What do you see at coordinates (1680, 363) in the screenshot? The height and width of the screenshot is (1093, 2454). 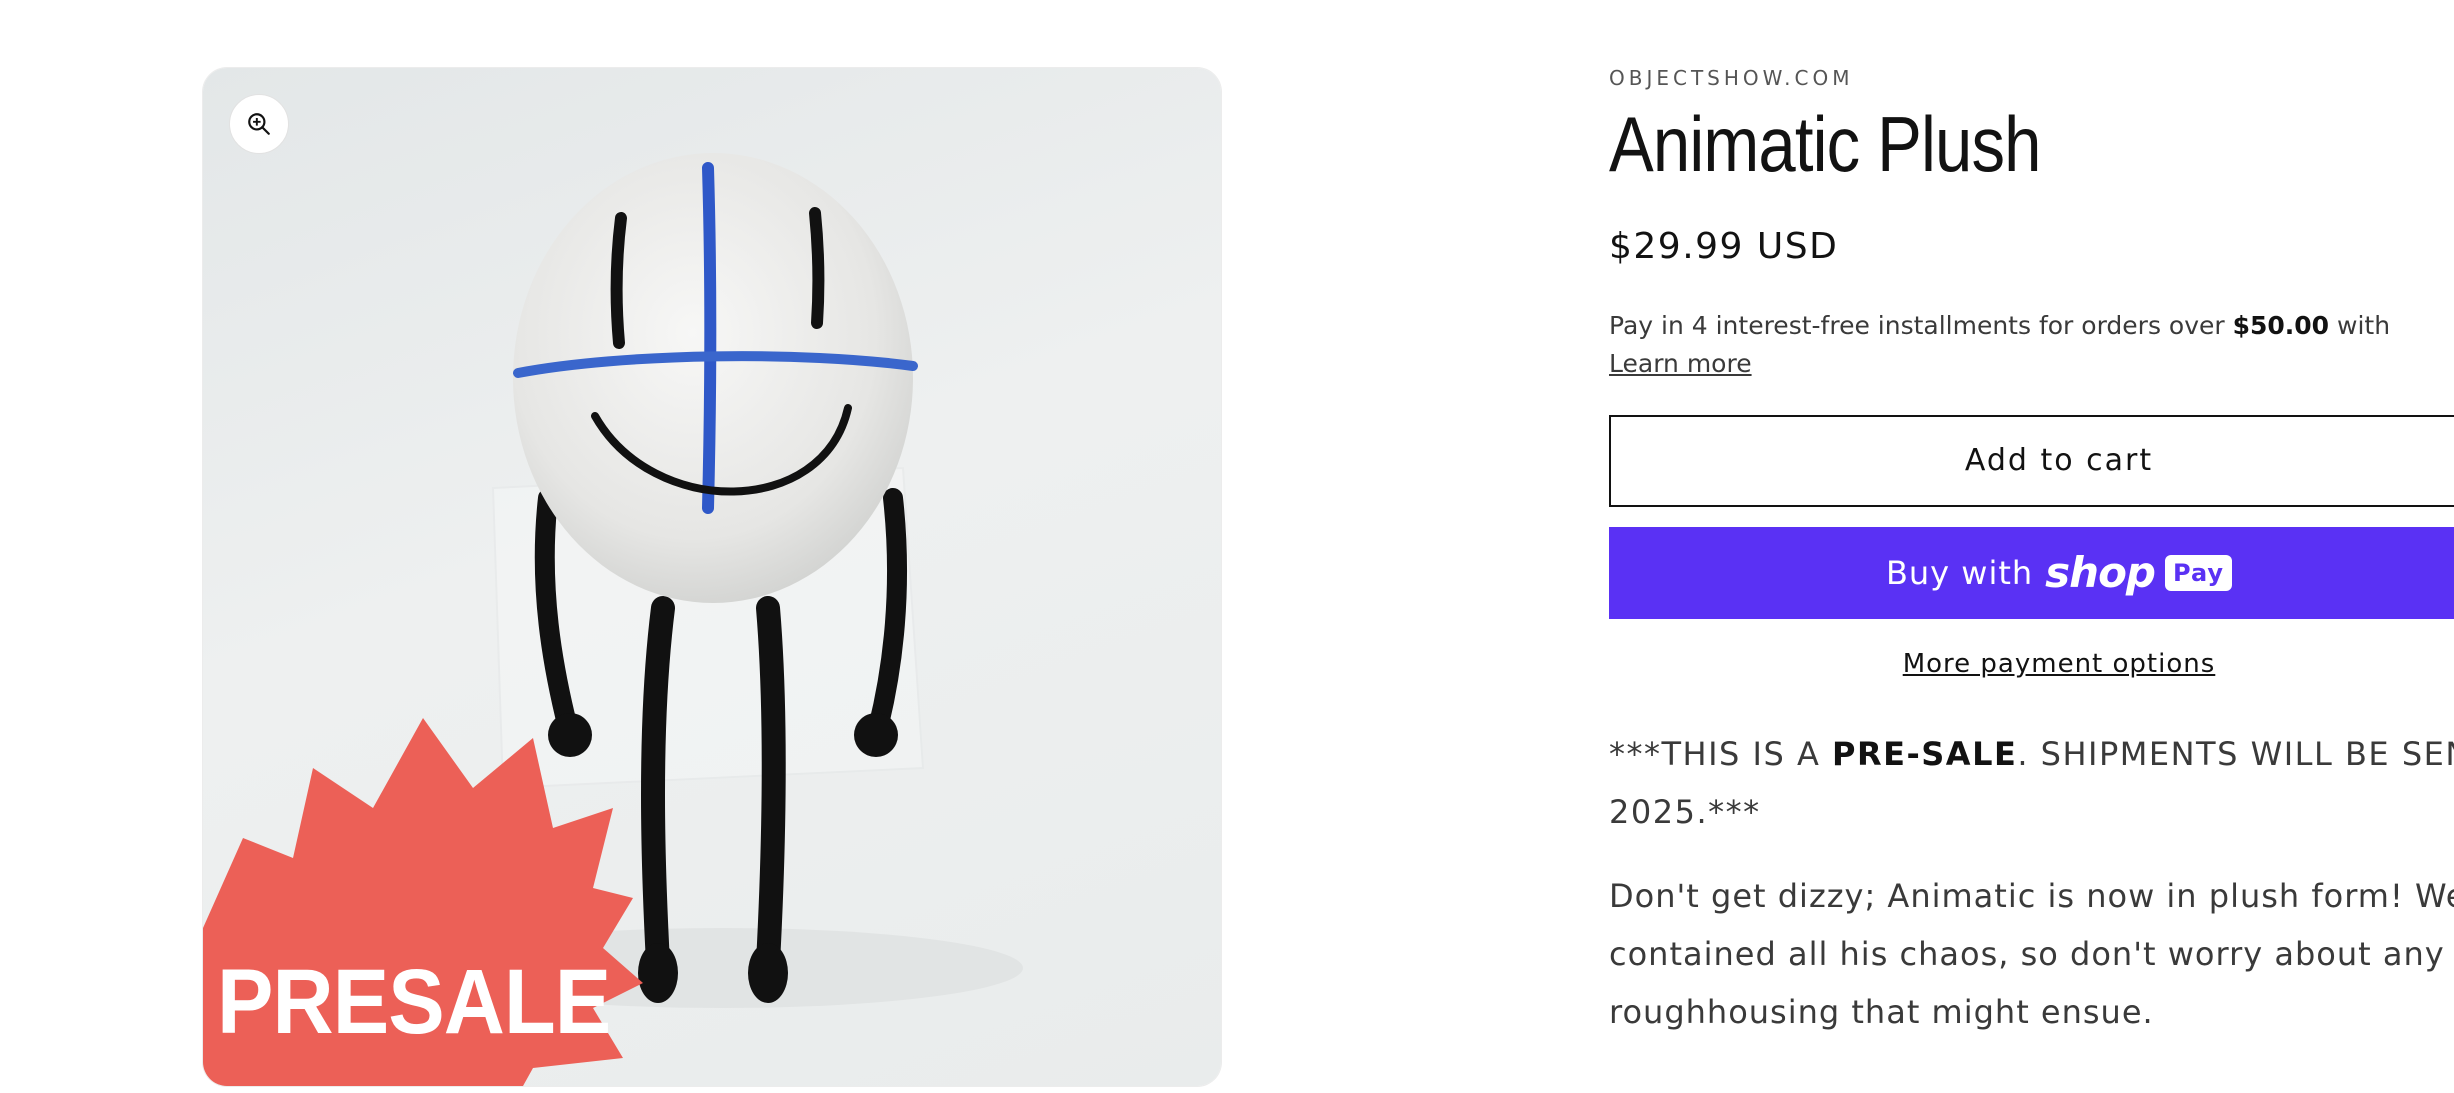 I see `learn-more-link: Learn more` at bounding box center [1680, 363].